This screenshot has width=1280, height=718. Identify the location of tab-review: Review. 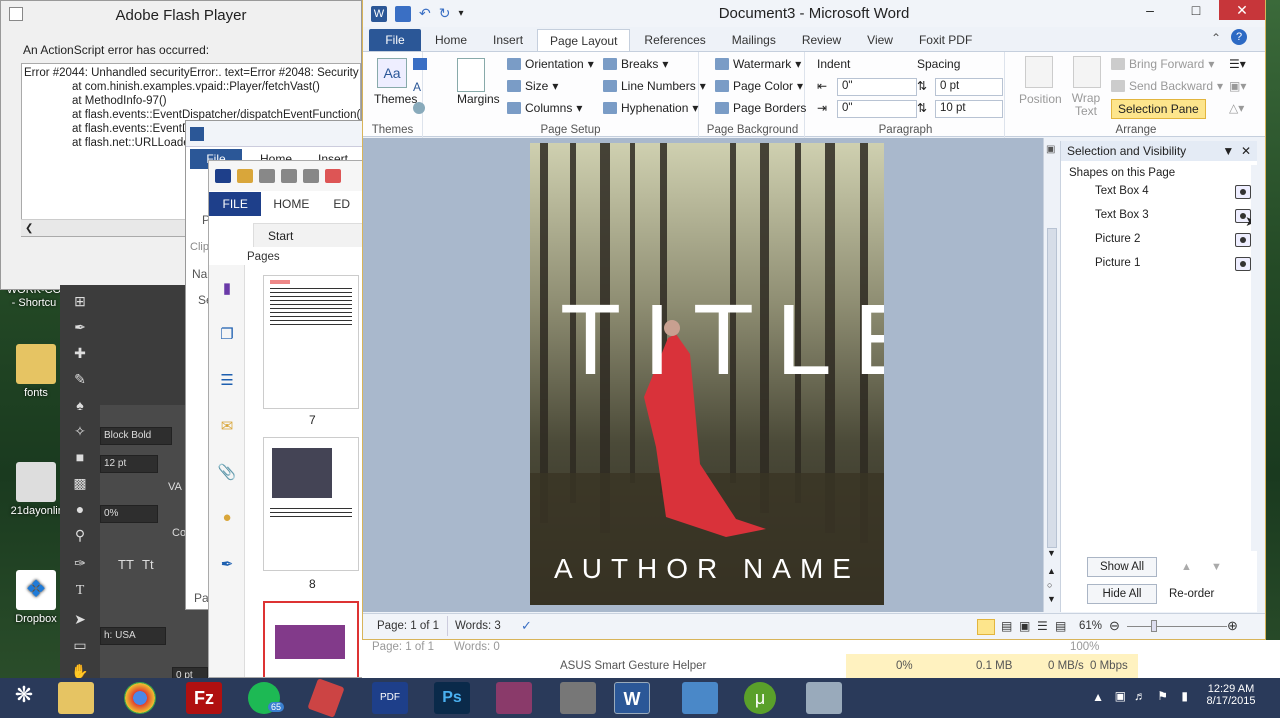
(821, 40).